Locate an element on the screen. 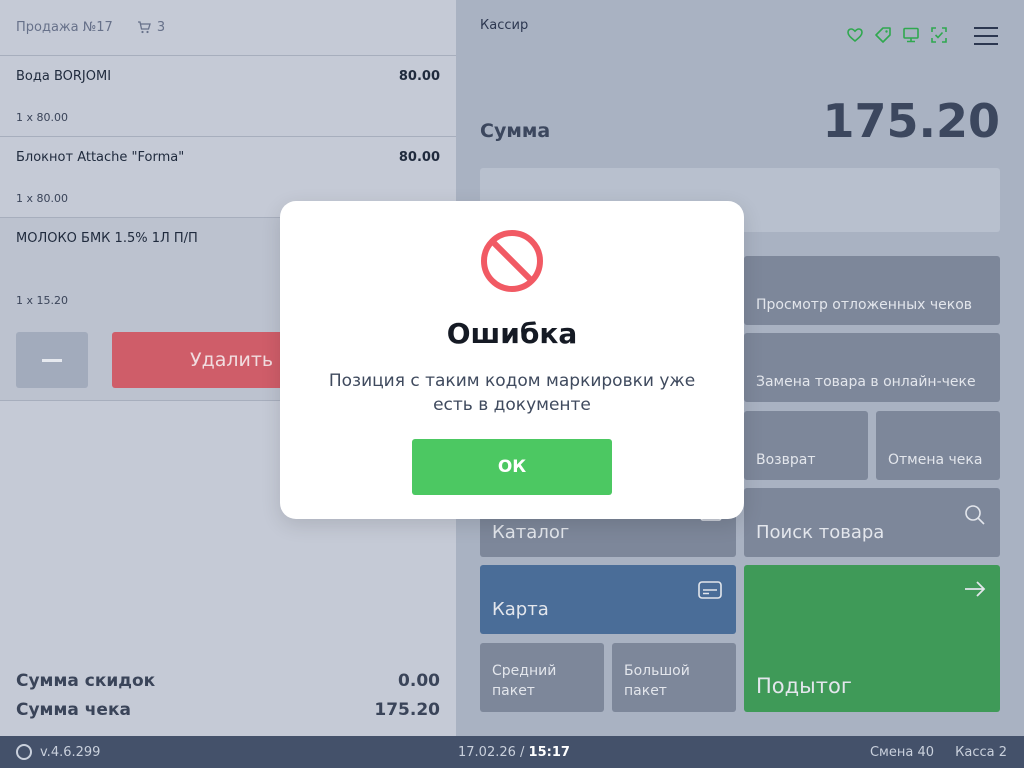 This screenshot has height=768, width=1024. check-total-row: Сумма чека 175.20 is located at coordinates (228, 710).